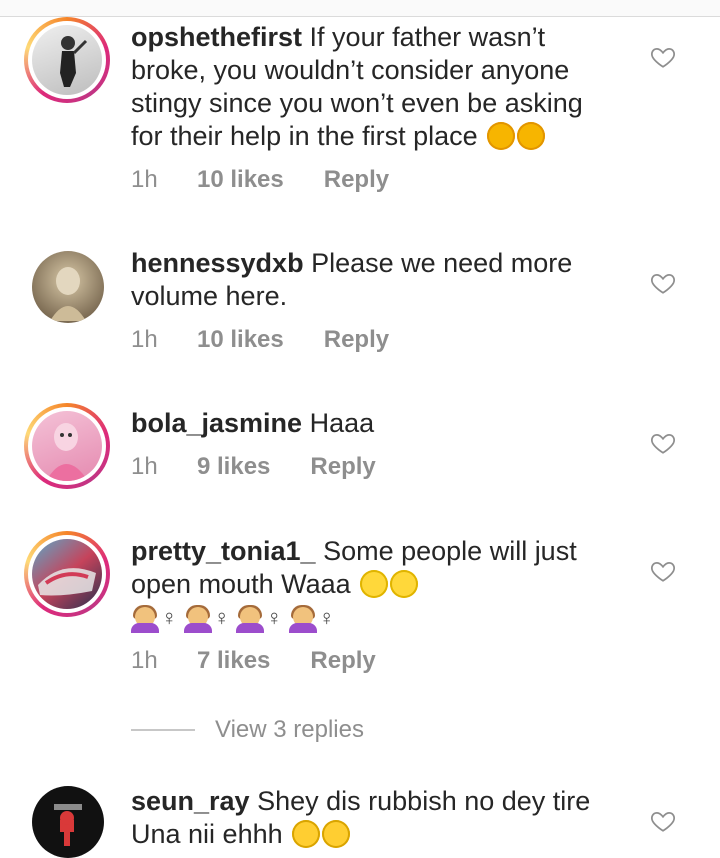 This screenshot has height=858, width=720. I want to click on top-divider, so click(360, 8).